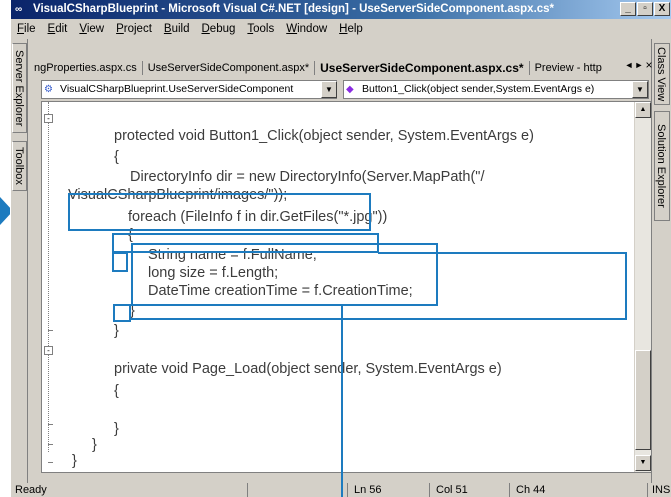 The image size is (671, 497). I want to click on minimize-button: _, so click(628, 9).